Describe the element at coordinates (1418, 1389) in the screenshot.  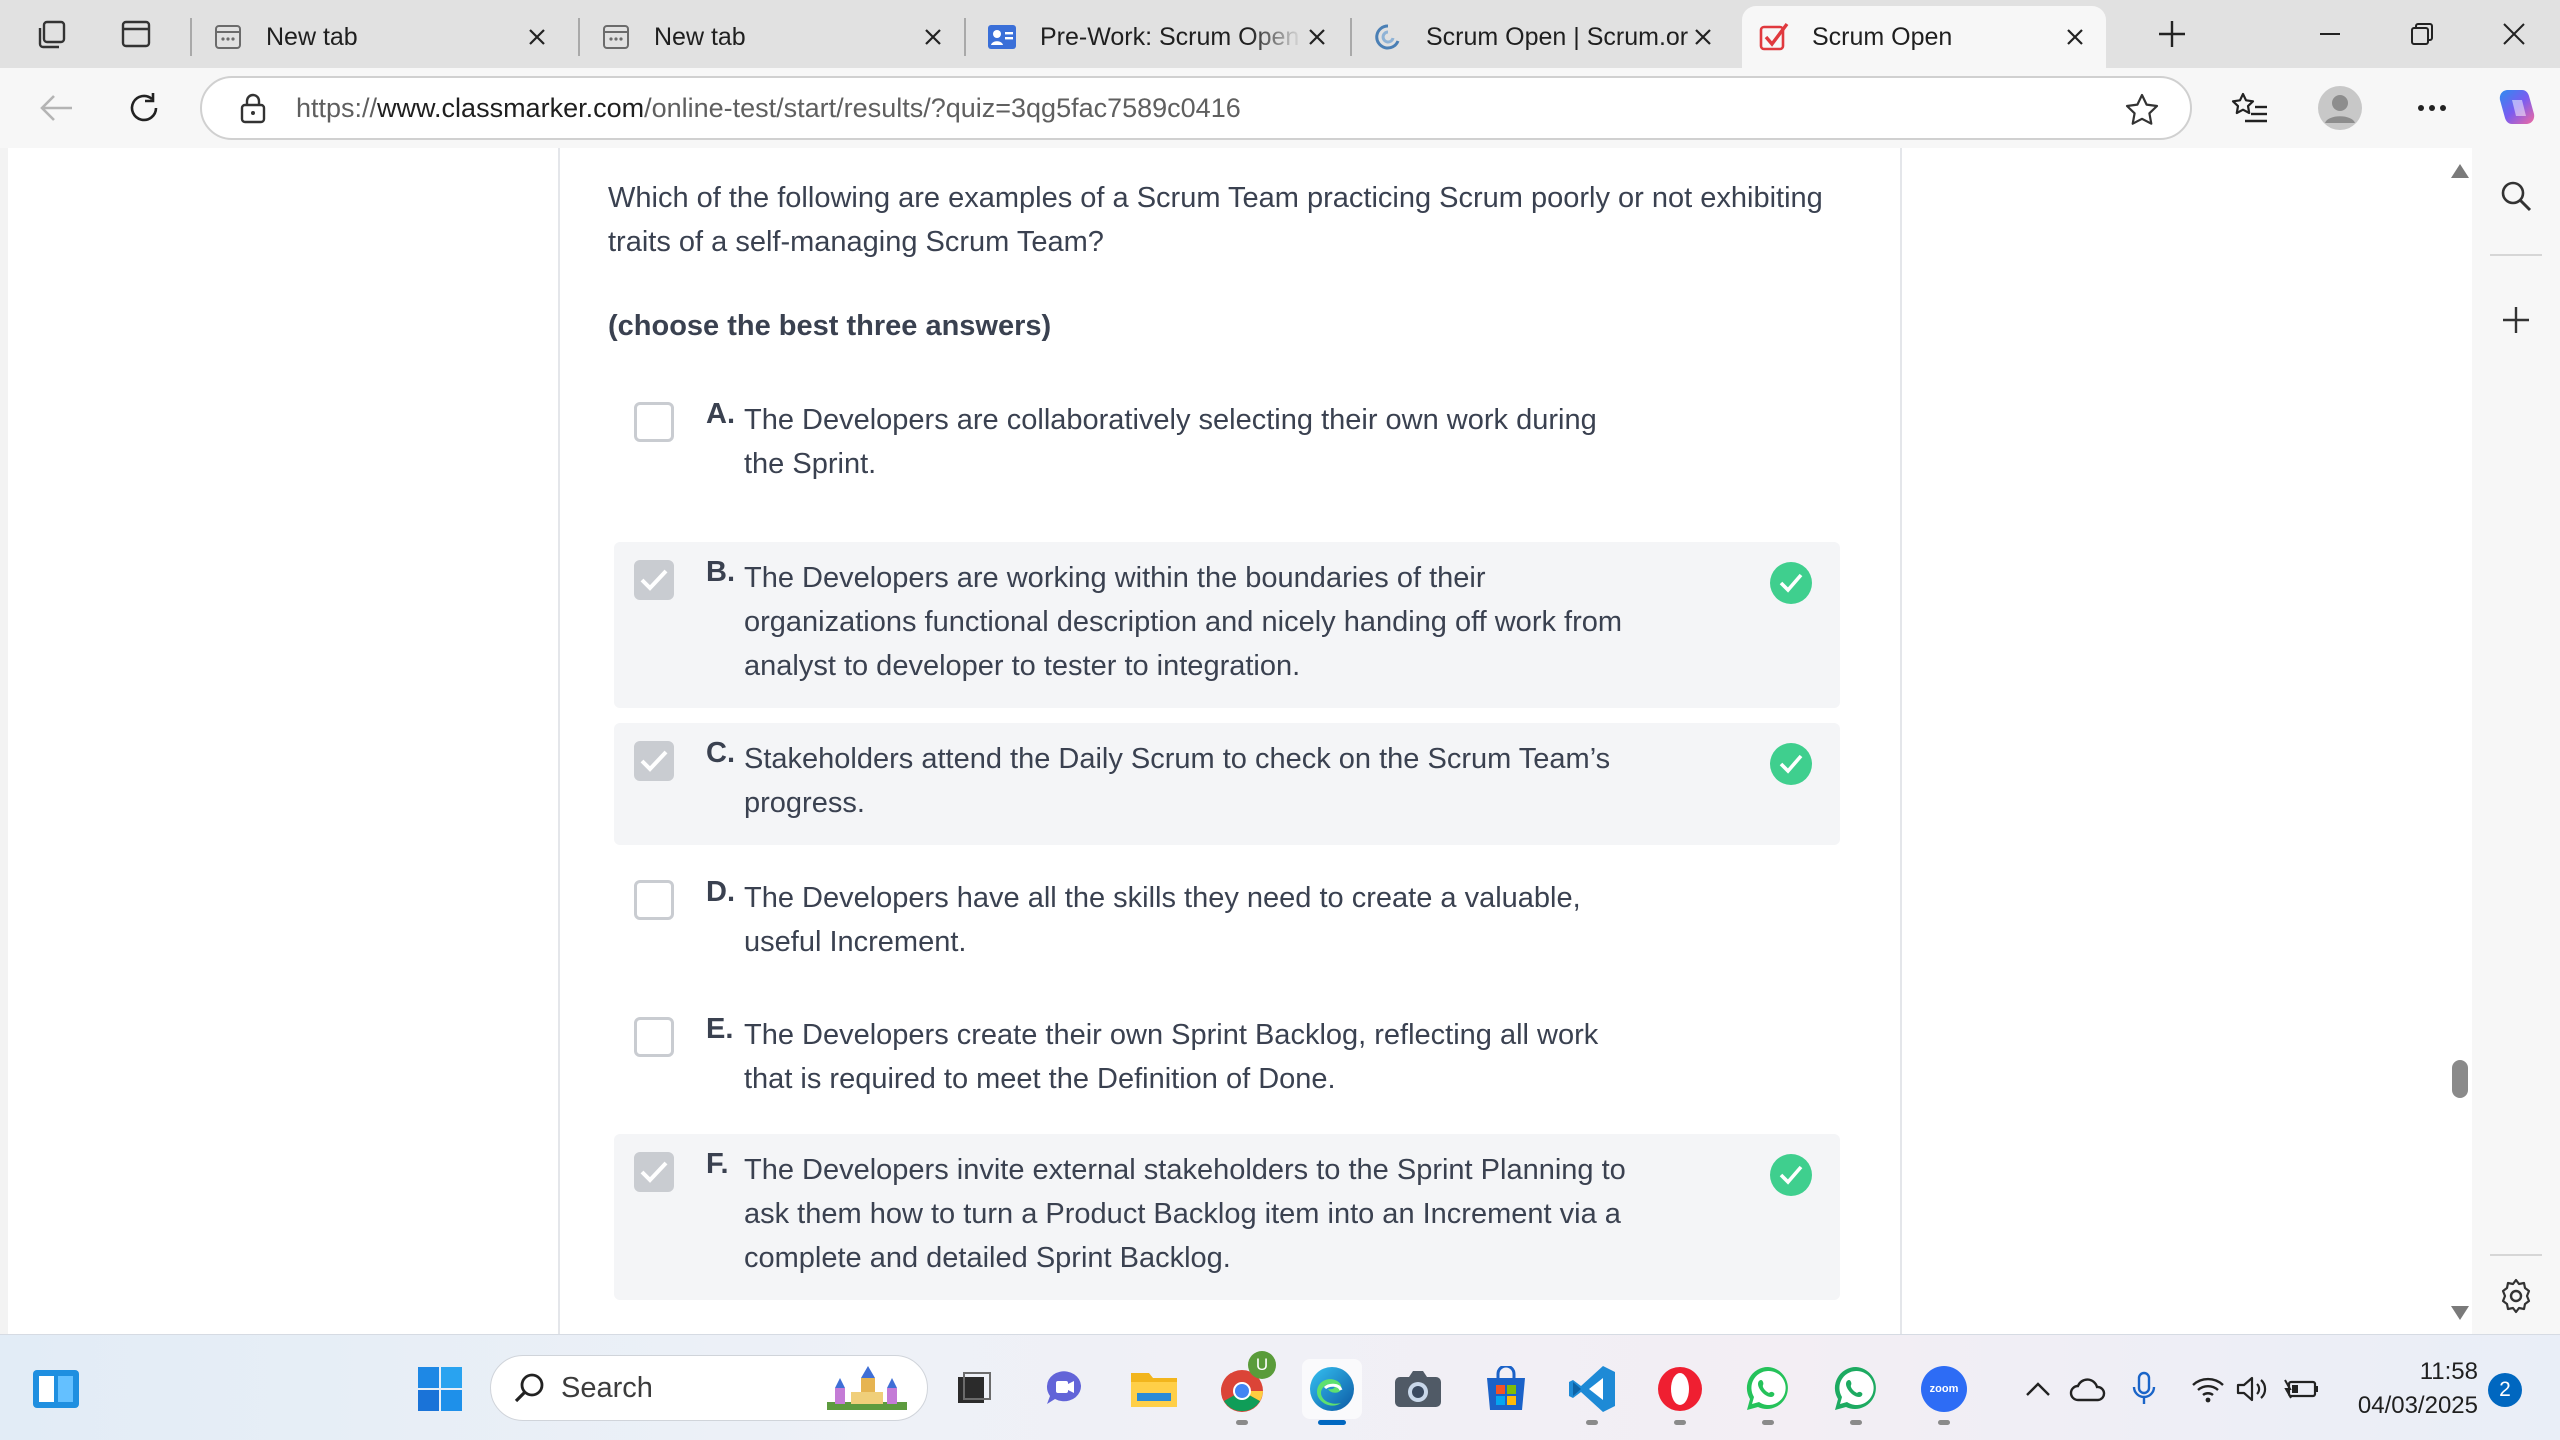
I see `camera-icon` at that location.